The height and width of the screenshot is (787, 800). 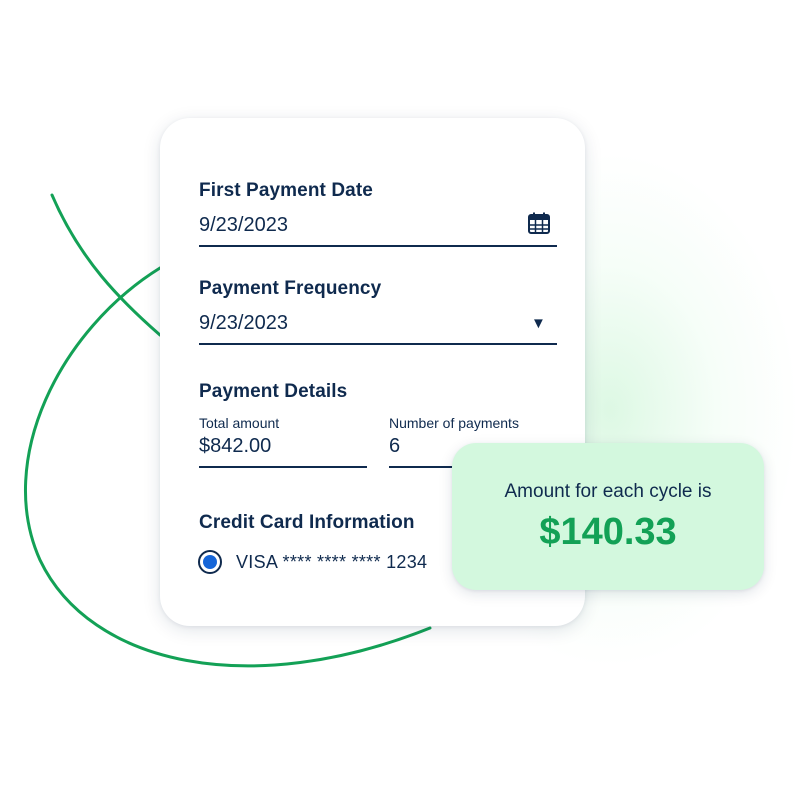 What do you see at coordinates (539, 223) in the screenshot?
I see `calendar-icon` at bounding box center [539, 223].